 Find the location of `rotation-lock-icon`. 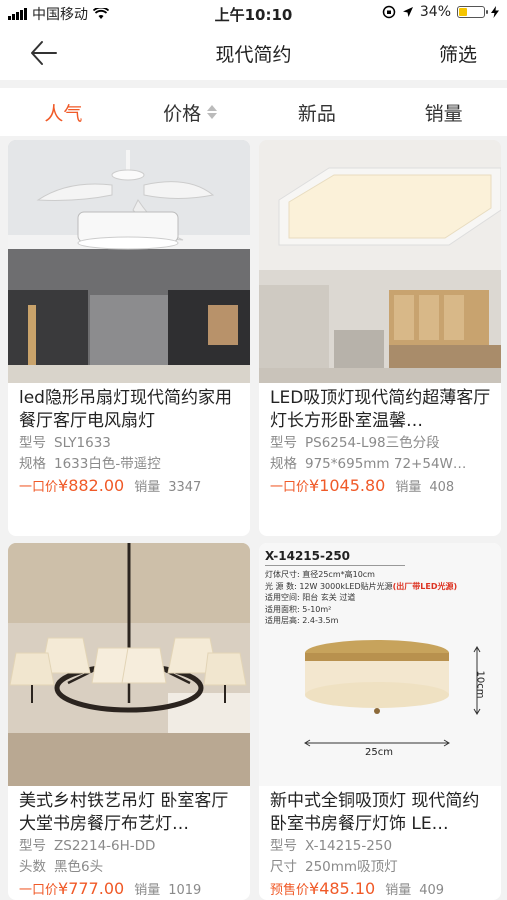

rotation-lock-icon is located at coordinates (389, 12).